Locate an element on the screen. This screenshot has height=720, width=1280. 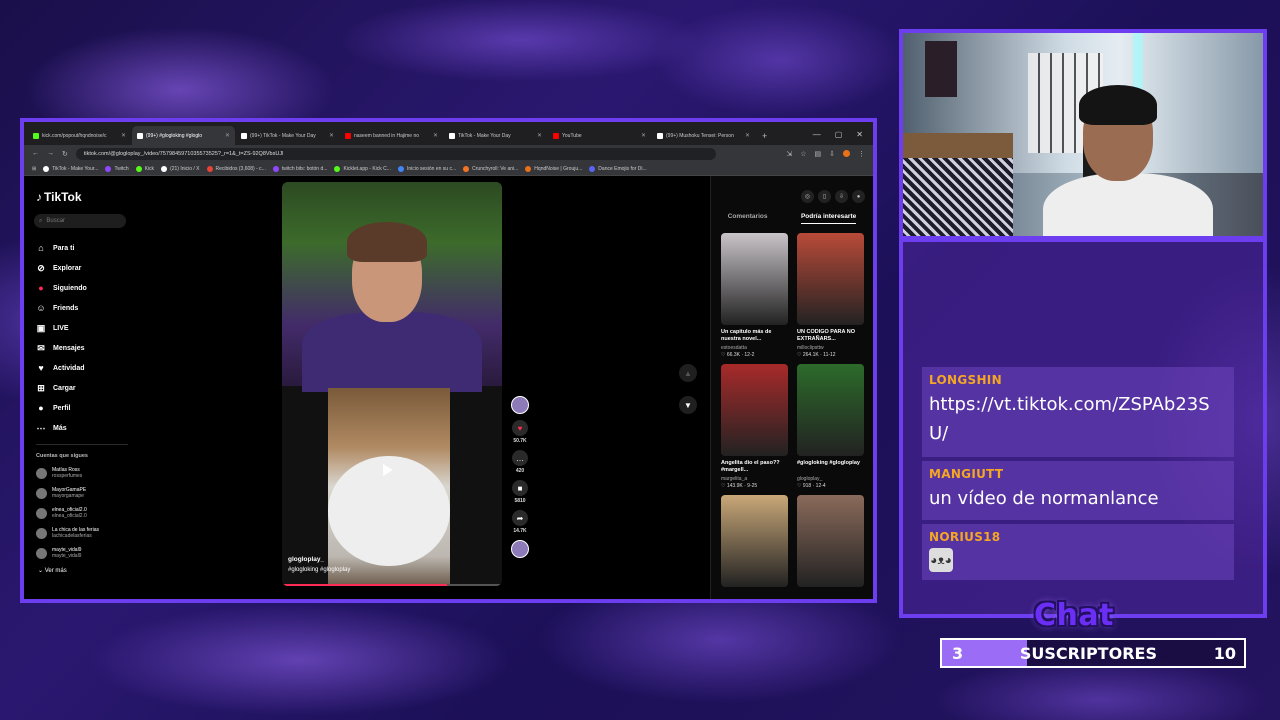
browser-tab: (99+) TikTok - Make Your Day ✕ is located at coordinates (287, 135).